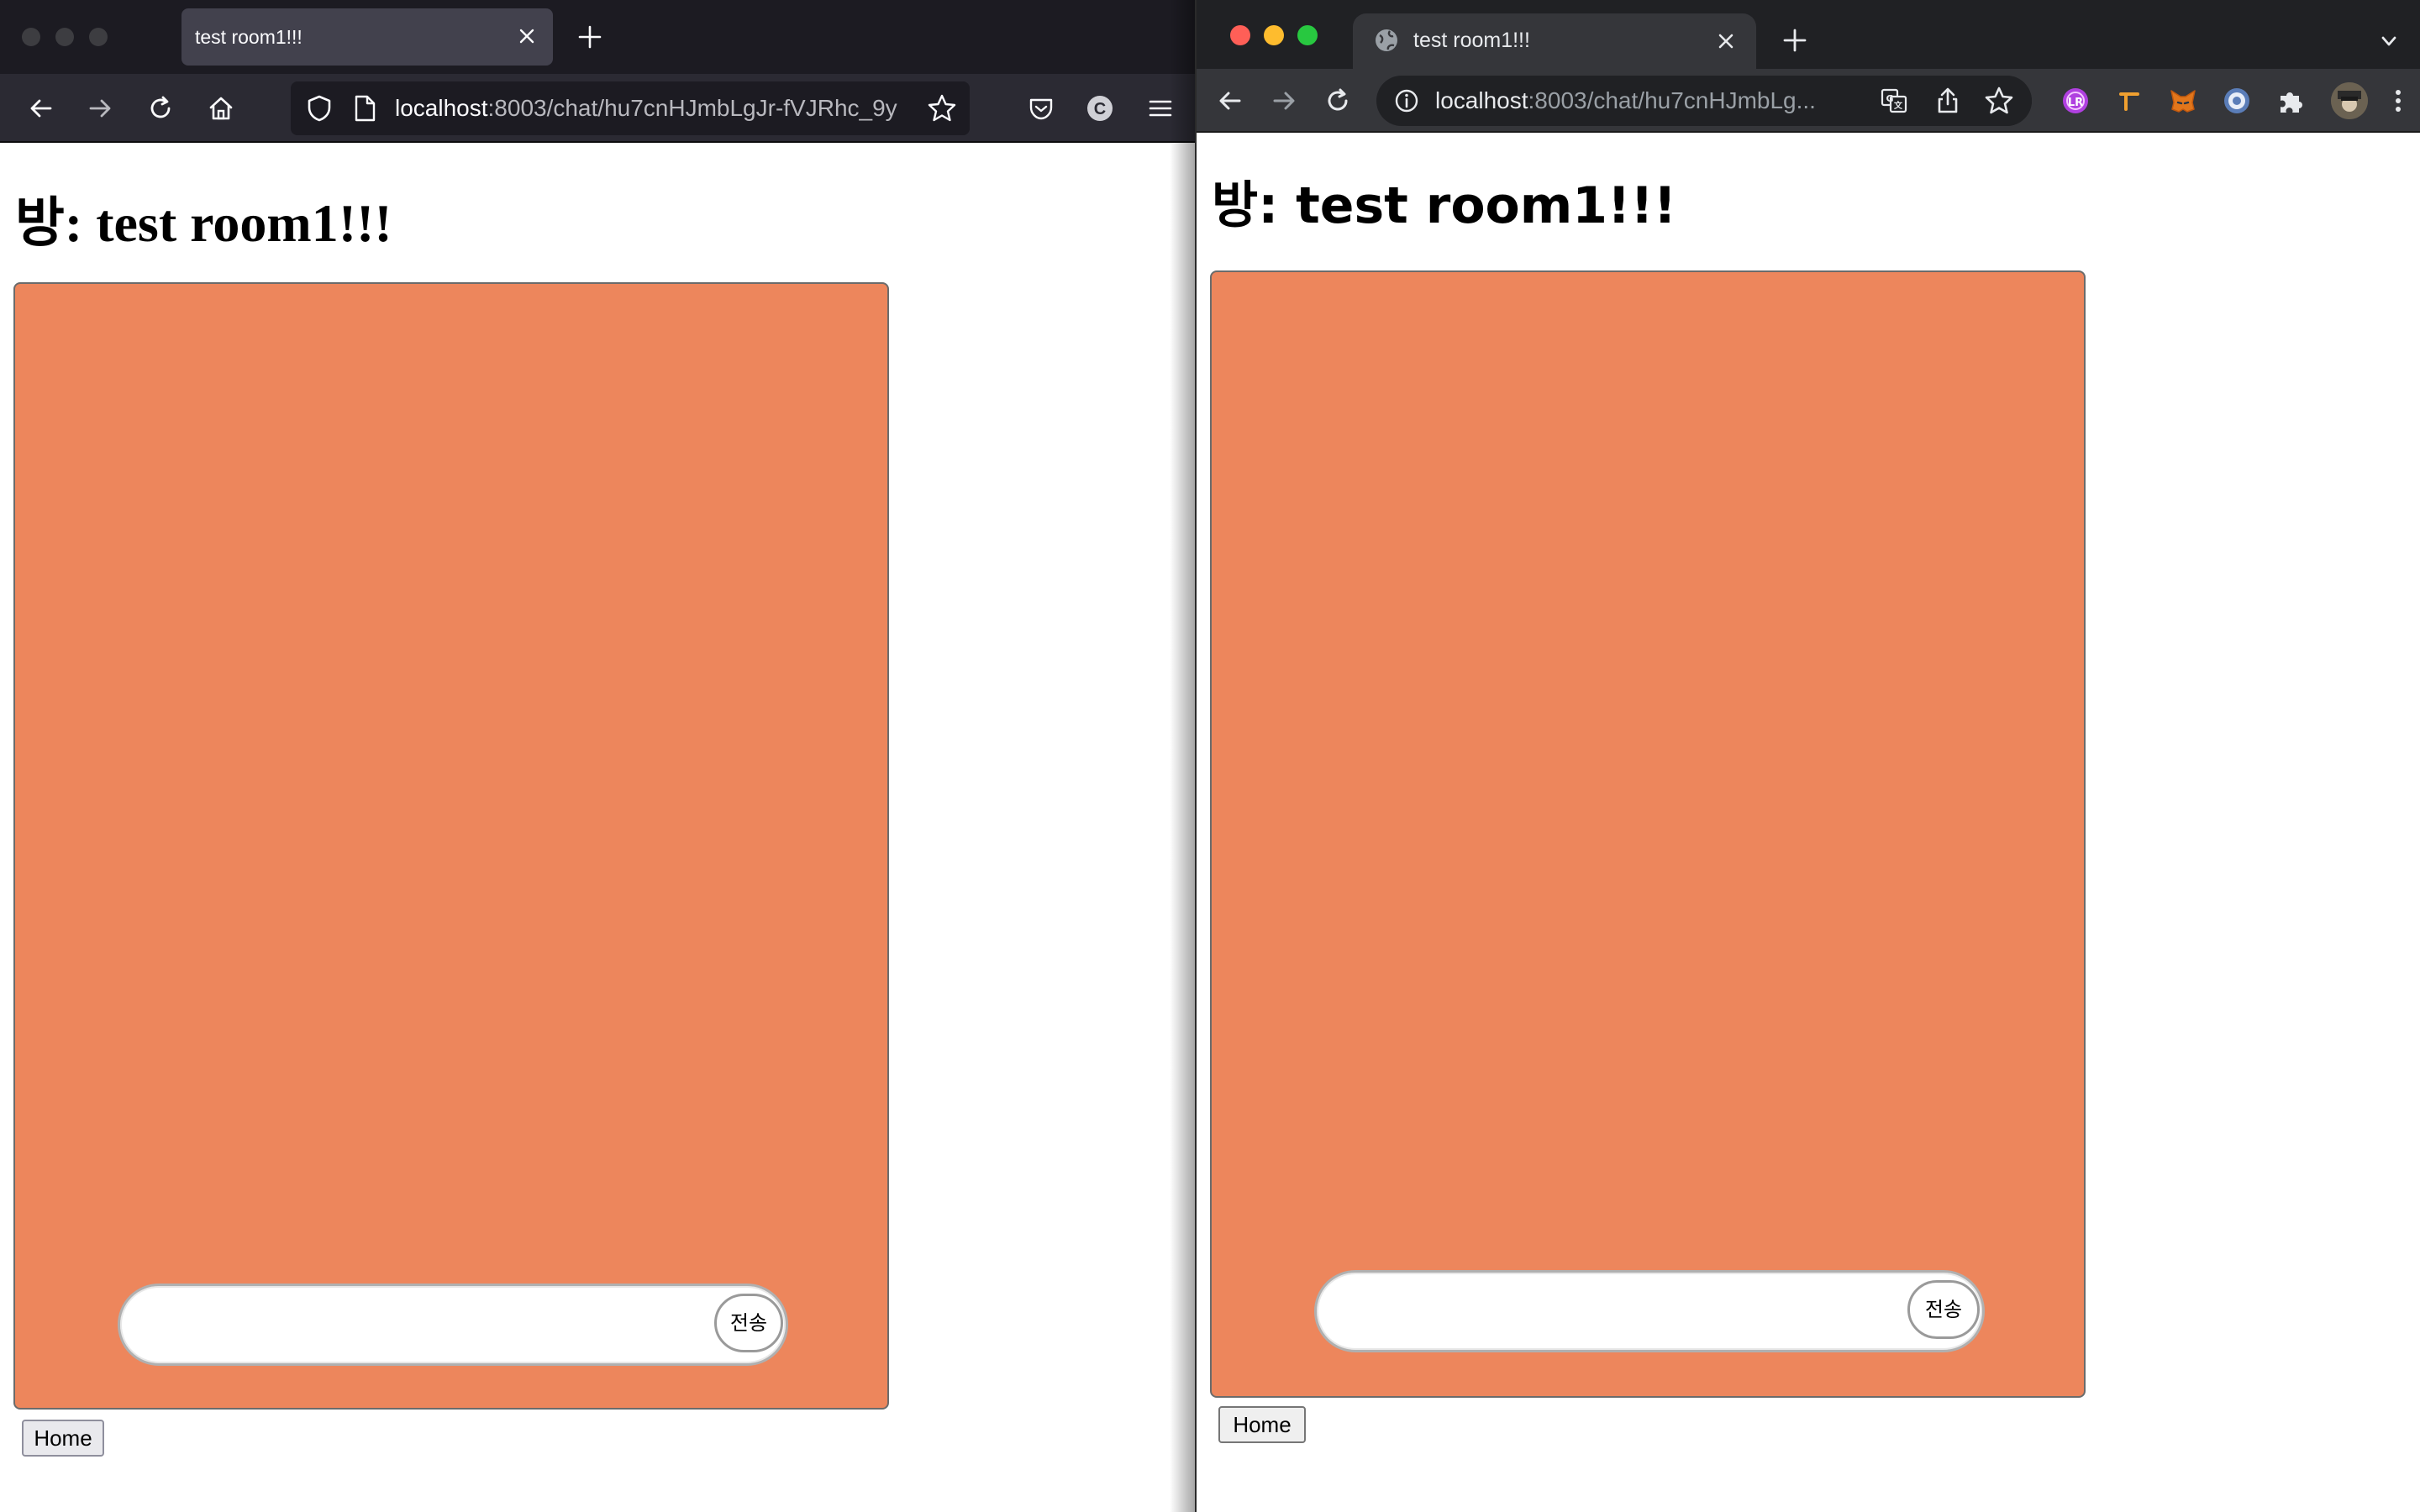 This screenshot has width=2420, height=1512. I want to click on page-icon, so click(364, 108).